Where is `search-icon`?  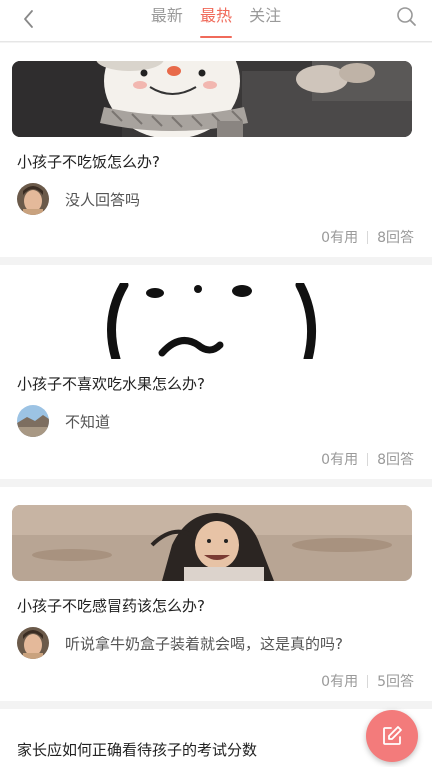 search-icon is located at coordinates (406, 16).